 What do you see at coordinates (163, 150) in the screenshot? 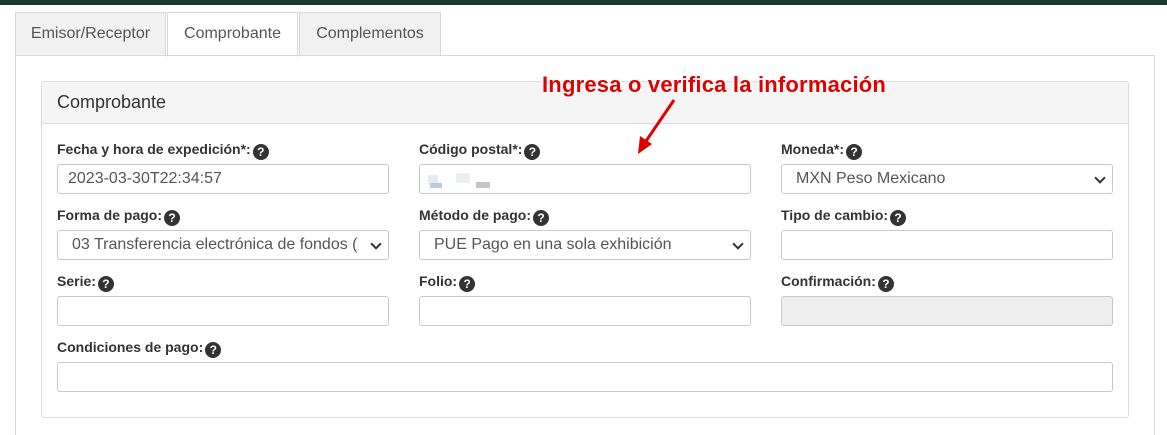
I see `fecha-label: Fecha y hora de expedición*:?` at bounding box center [163, 150].